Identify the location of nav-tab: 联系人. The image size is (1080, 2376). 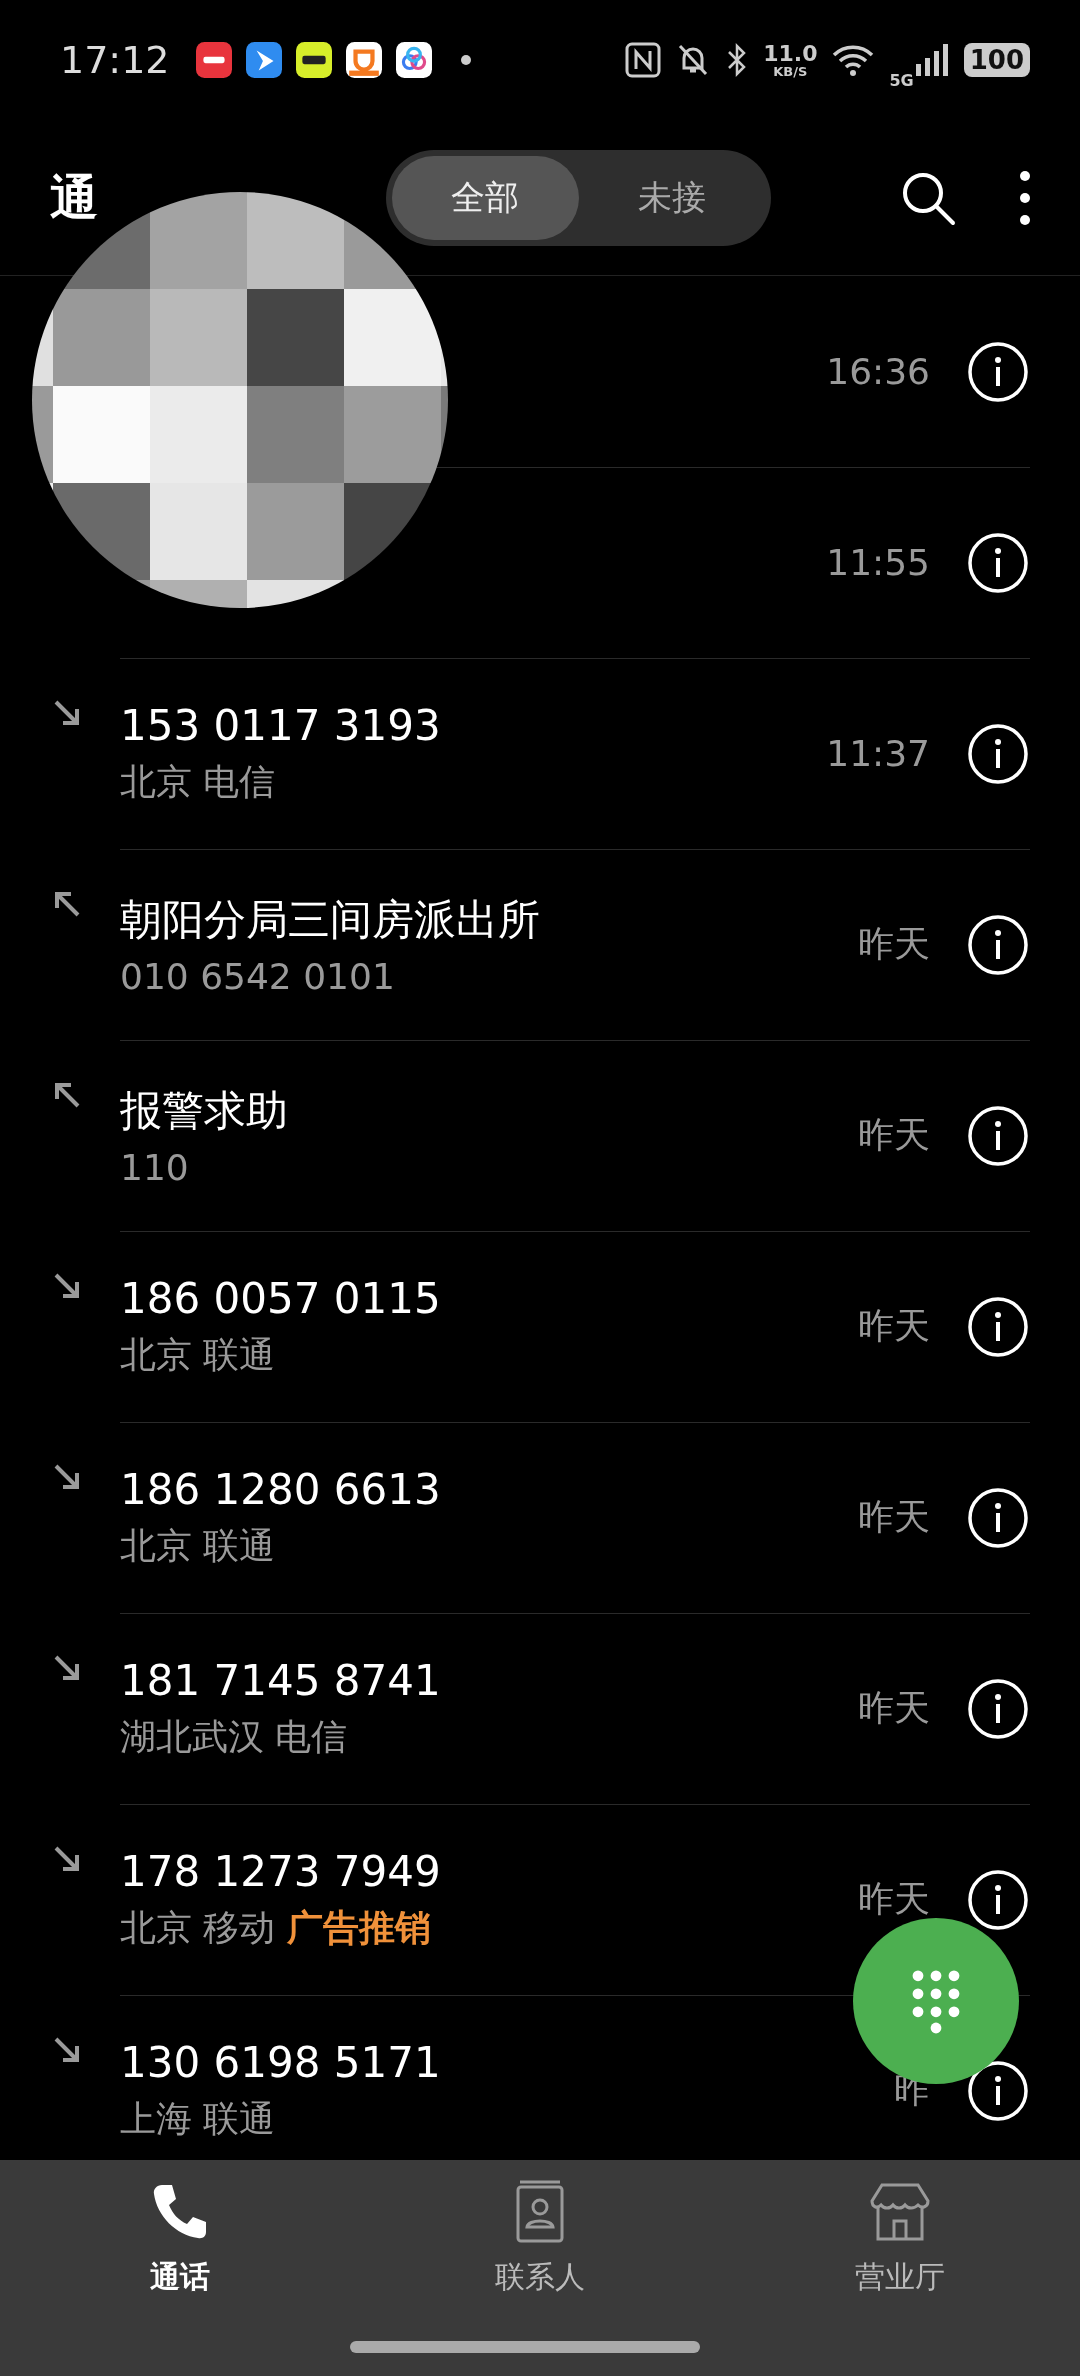
(540, 2238).